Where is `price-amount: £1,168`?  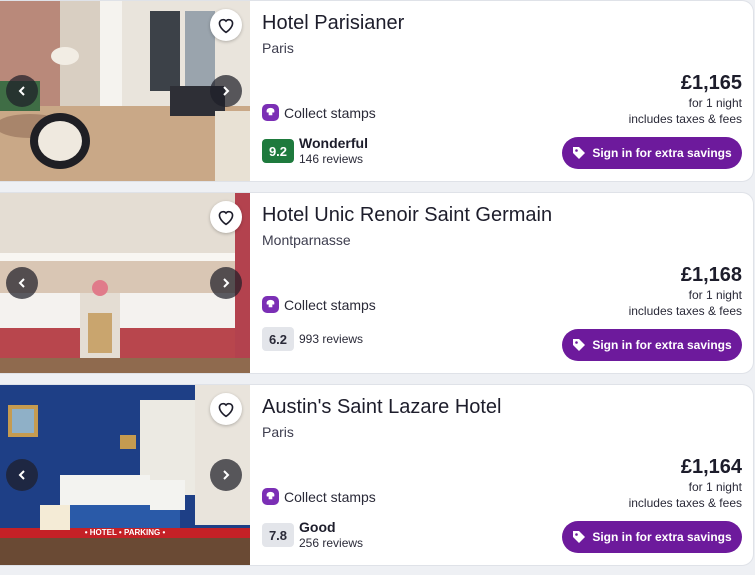 price-amount: £1,168 is located at coordinates (711, 275).